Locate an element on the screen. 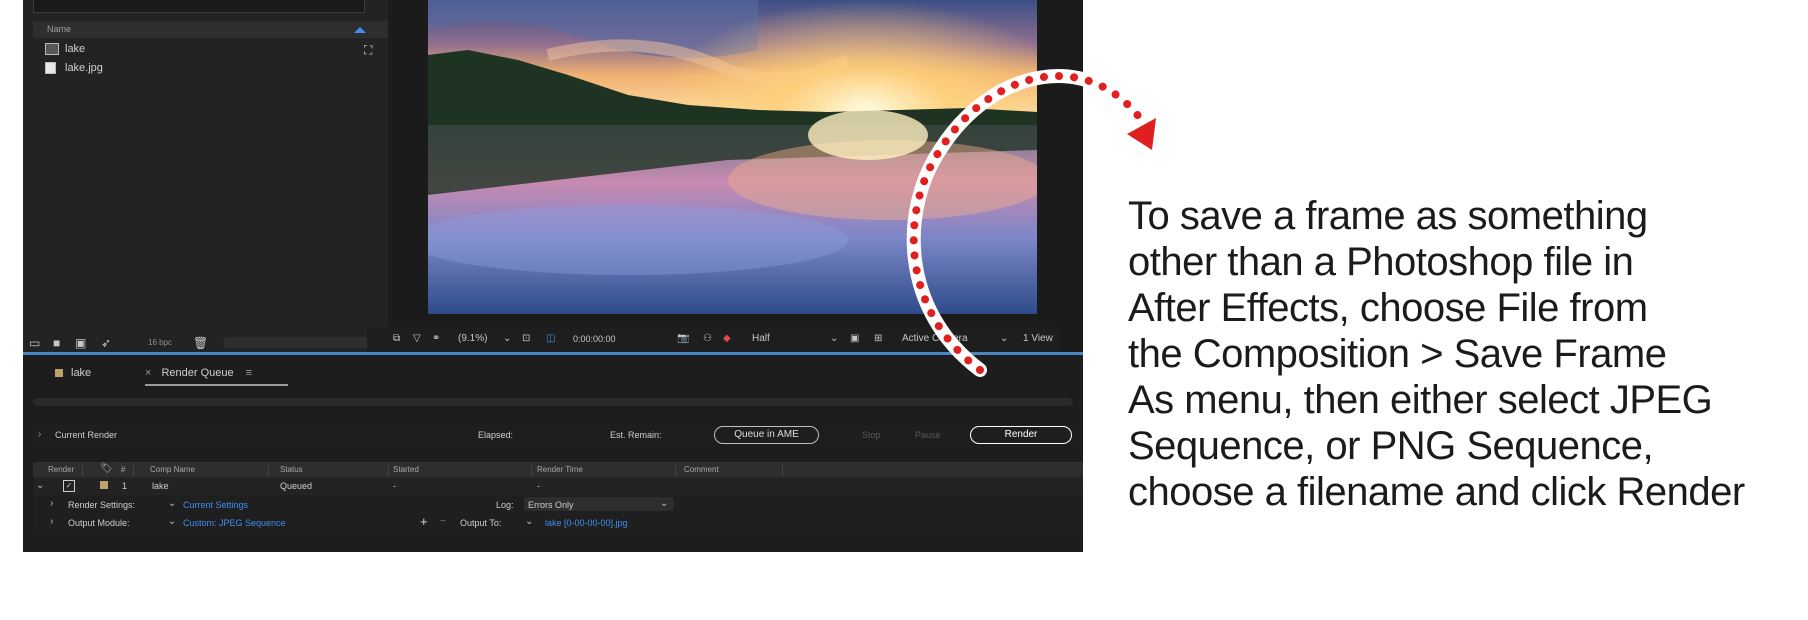 This screenshot has width=1808, height=620. resolution-menu: Half is located at coordinates (761, 338).